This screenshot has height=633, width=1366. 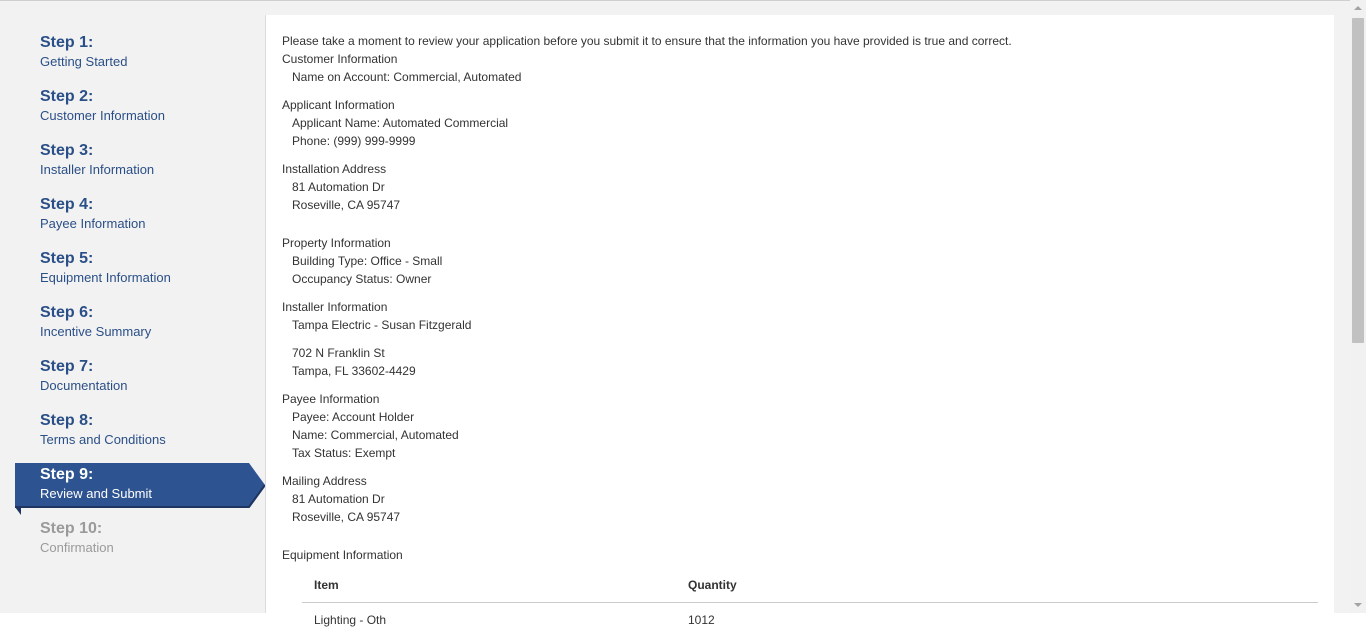 I want to click on sidebar-item-step-9-active: Step 9: Review and Submit, so click(x=140, y=489).